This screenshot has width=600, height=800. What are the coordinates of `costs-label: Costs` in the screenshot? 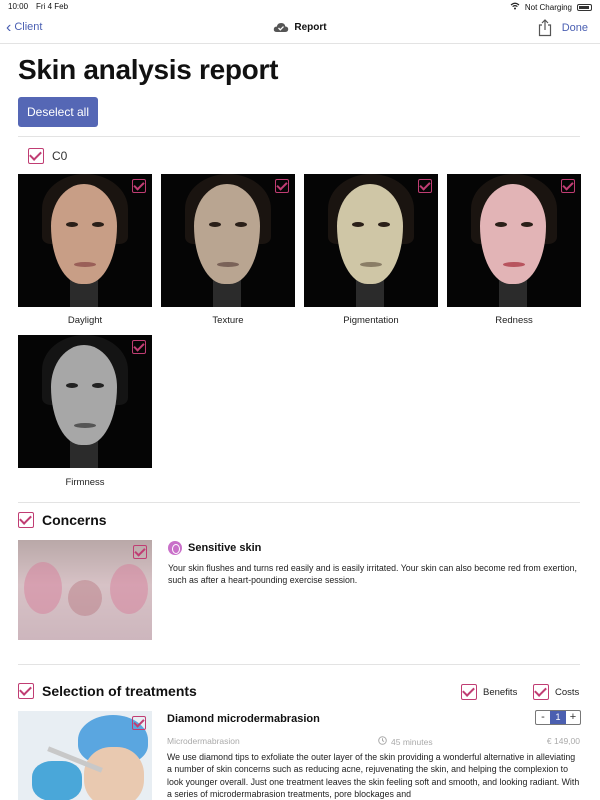 It's located at (567, 692).